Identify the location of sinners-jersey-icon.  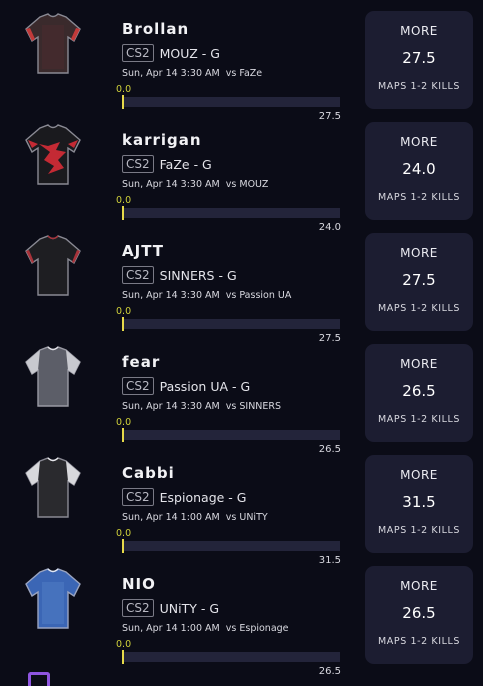
(53, 265).